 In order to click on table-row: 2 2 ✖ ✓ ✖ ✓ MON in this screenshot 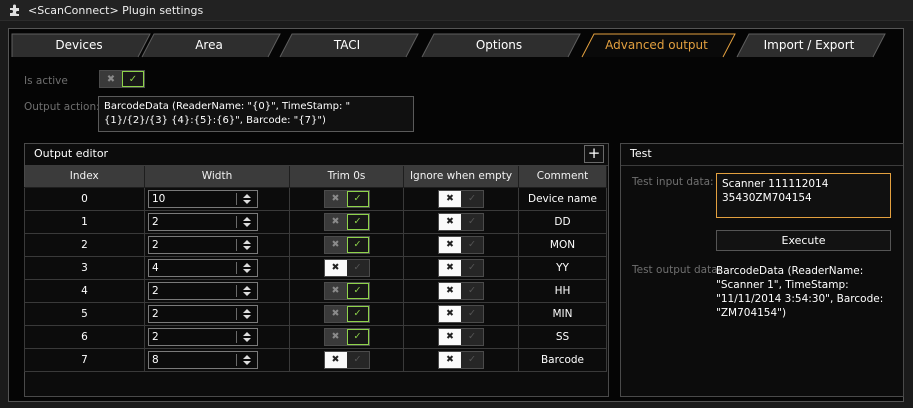, I will do `click(315, 244)`.